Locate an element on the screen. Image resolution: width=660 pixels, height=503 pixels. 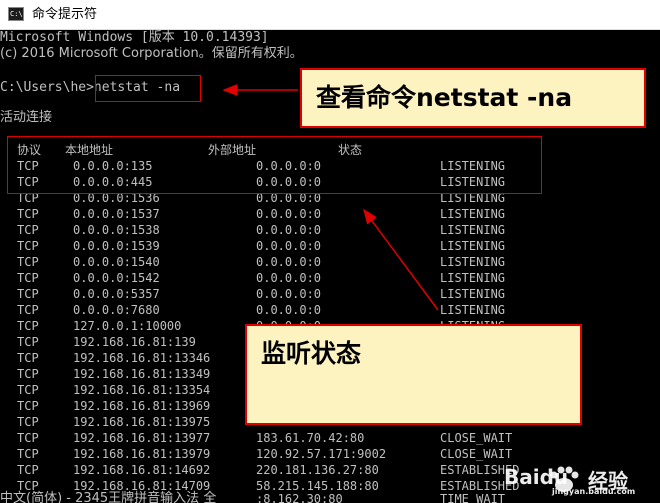
row-local-address: 192.168.16.81:13979 is located at coordinates (142, 454).